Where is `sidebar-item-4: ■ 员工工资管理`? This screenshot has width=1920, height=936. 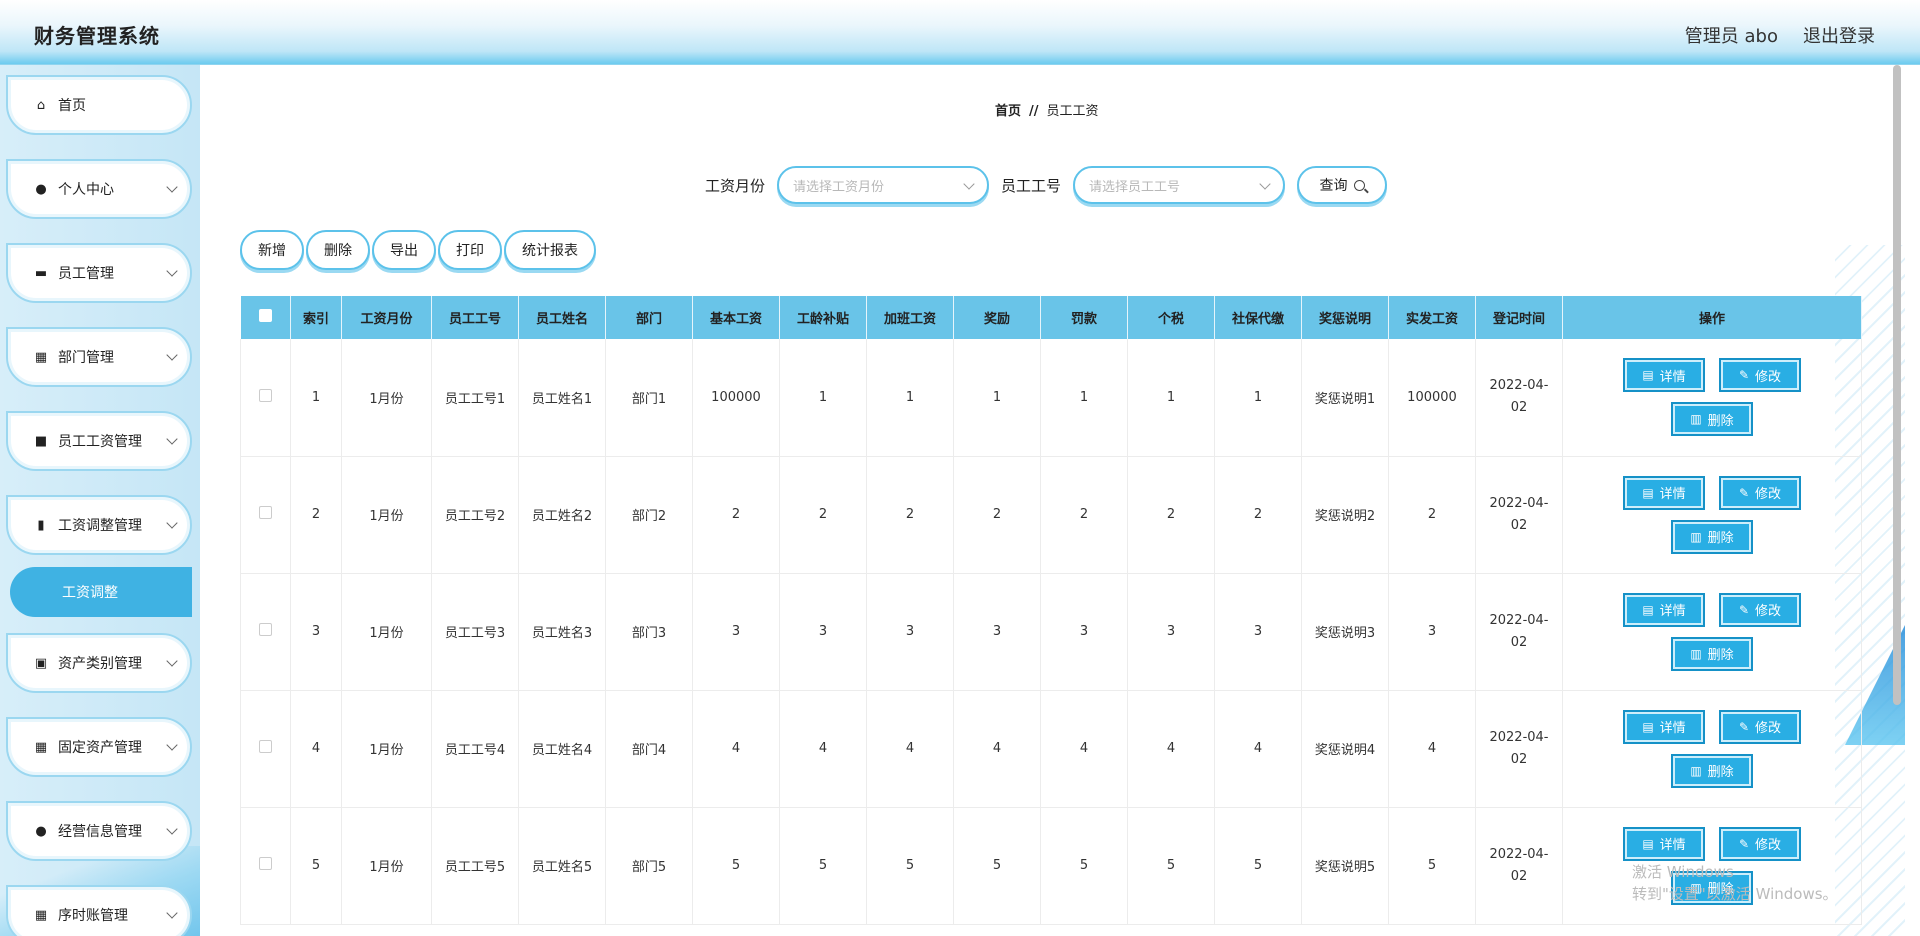 sidebar-item-4: ■ 员工工资管理 is located at coordinates (99, 441).